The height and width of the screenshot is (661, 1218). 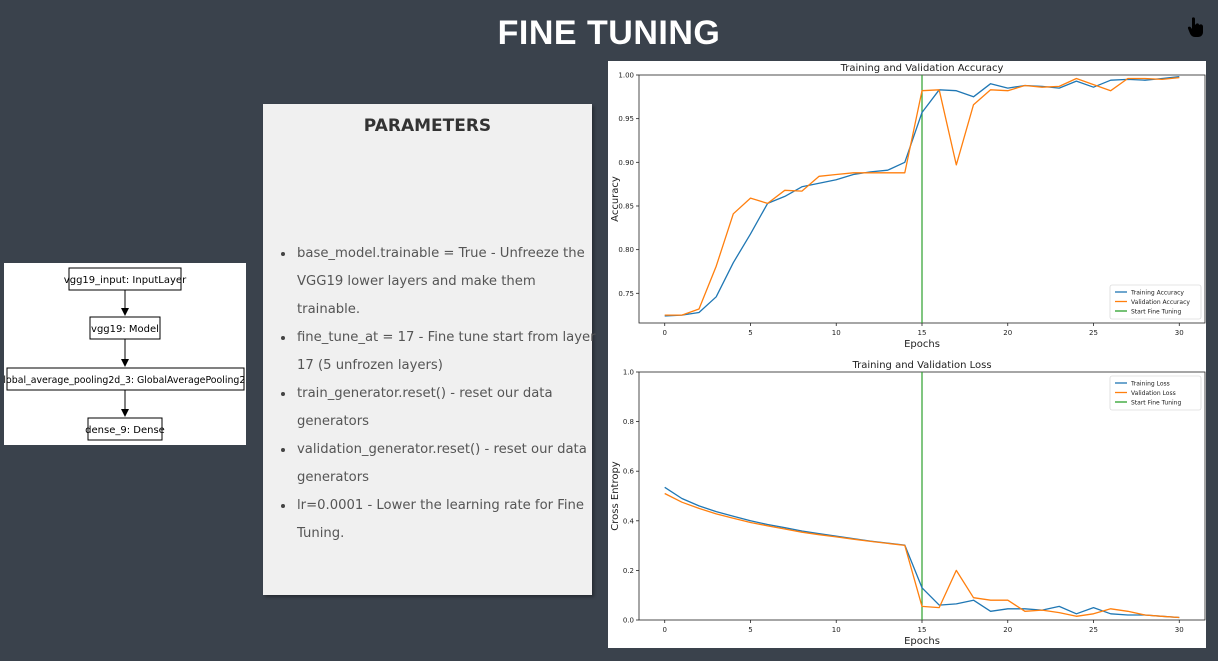 What do you see at coordinates (427, 126) in the screenshot?
I see `parameters-heading: PARAMETERS` at bounding box center [427, 126].